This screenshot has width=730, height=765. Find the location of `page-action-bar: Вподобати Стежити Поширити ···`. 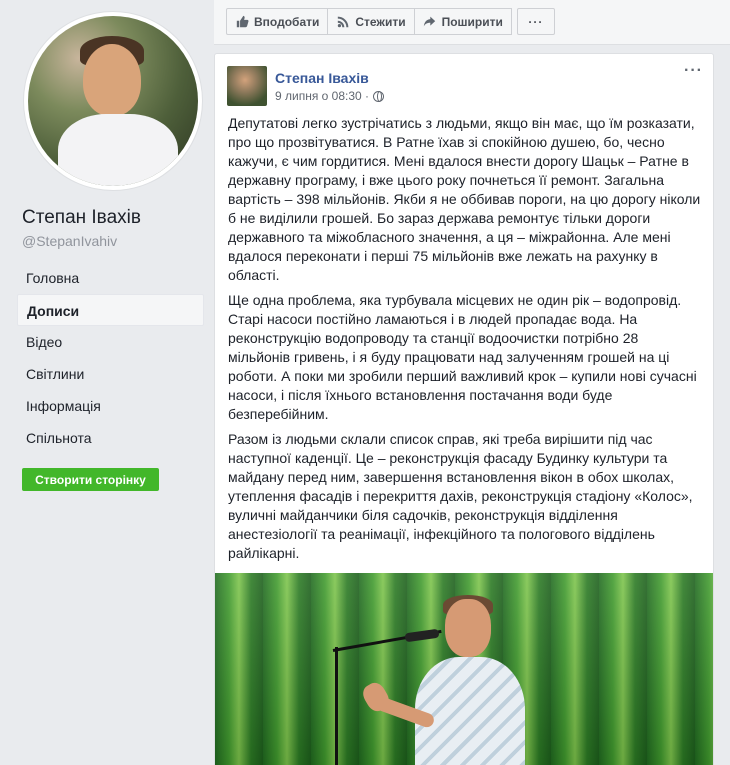

page-action-bar: Вподобати Стежити Поширити ··· is located at coordinates (472, 22).